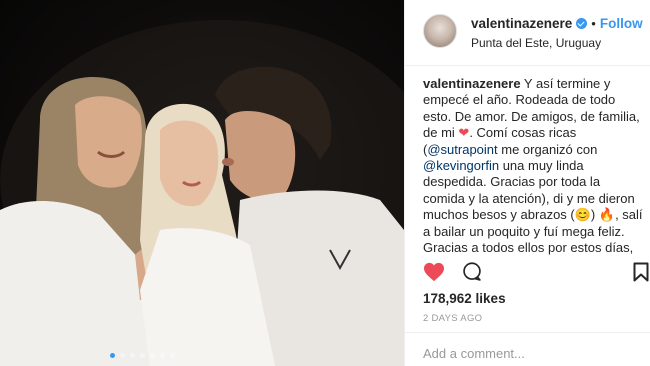 Image resolution: width=650 pixels, height=366 pixels. I want to click on mention-link: @kevingorfin, so click(461, 165).